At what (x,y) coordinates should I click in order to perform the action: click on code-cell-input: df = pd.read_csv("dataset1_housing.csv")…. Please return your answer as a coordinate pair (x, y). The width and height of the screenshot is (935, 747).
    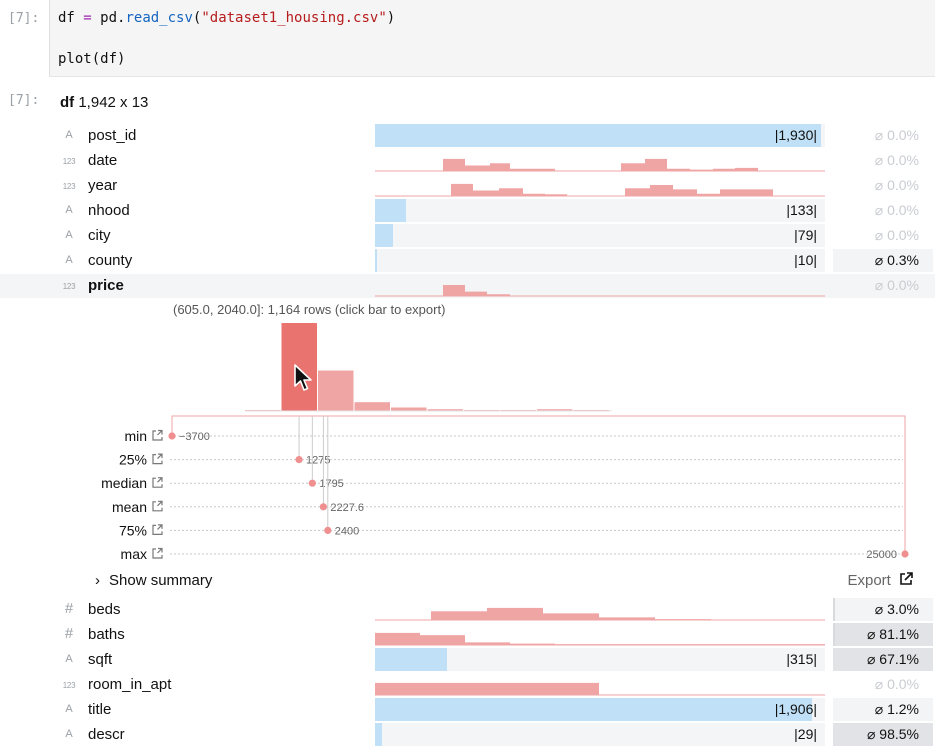
    Looking at the image, I should click on (492, 38).